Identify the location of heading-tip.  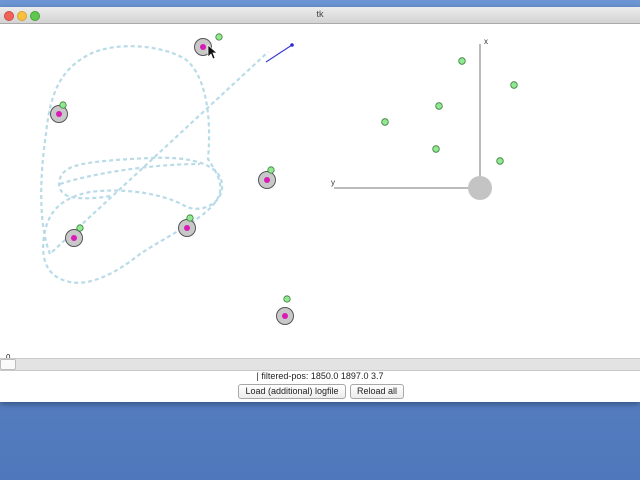
(292, 45).